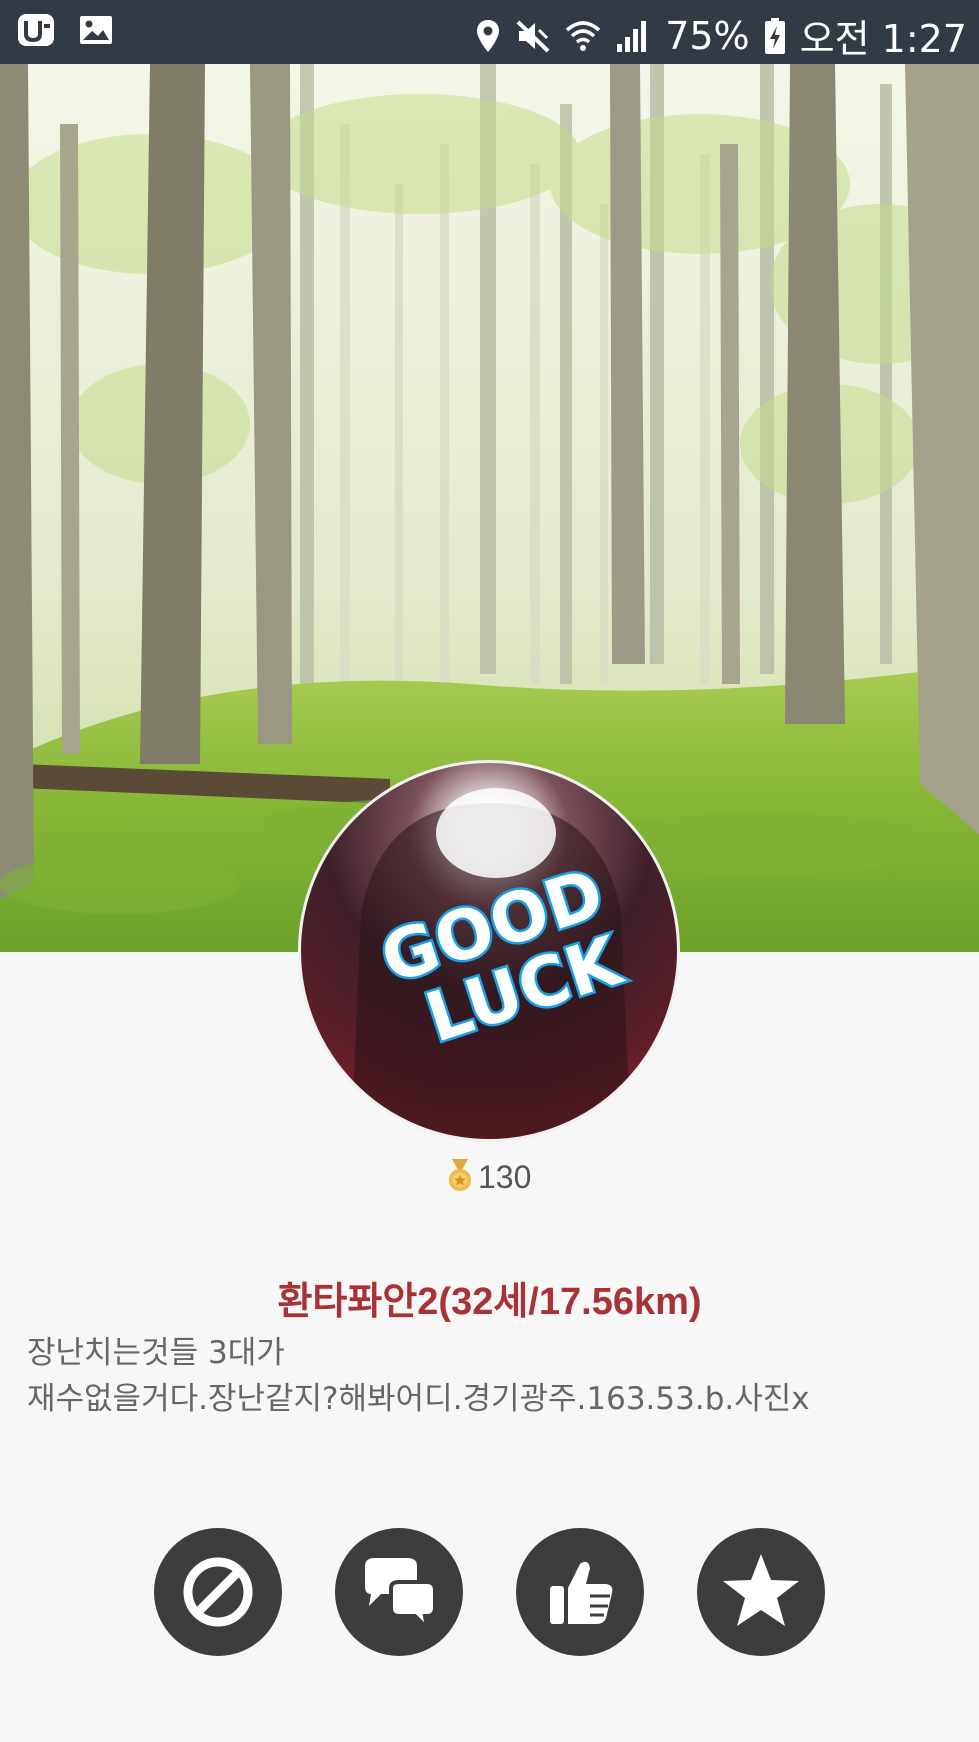 This screenshot has height=1742, width=979. I want to click on signal-icon, so click(633, 36).